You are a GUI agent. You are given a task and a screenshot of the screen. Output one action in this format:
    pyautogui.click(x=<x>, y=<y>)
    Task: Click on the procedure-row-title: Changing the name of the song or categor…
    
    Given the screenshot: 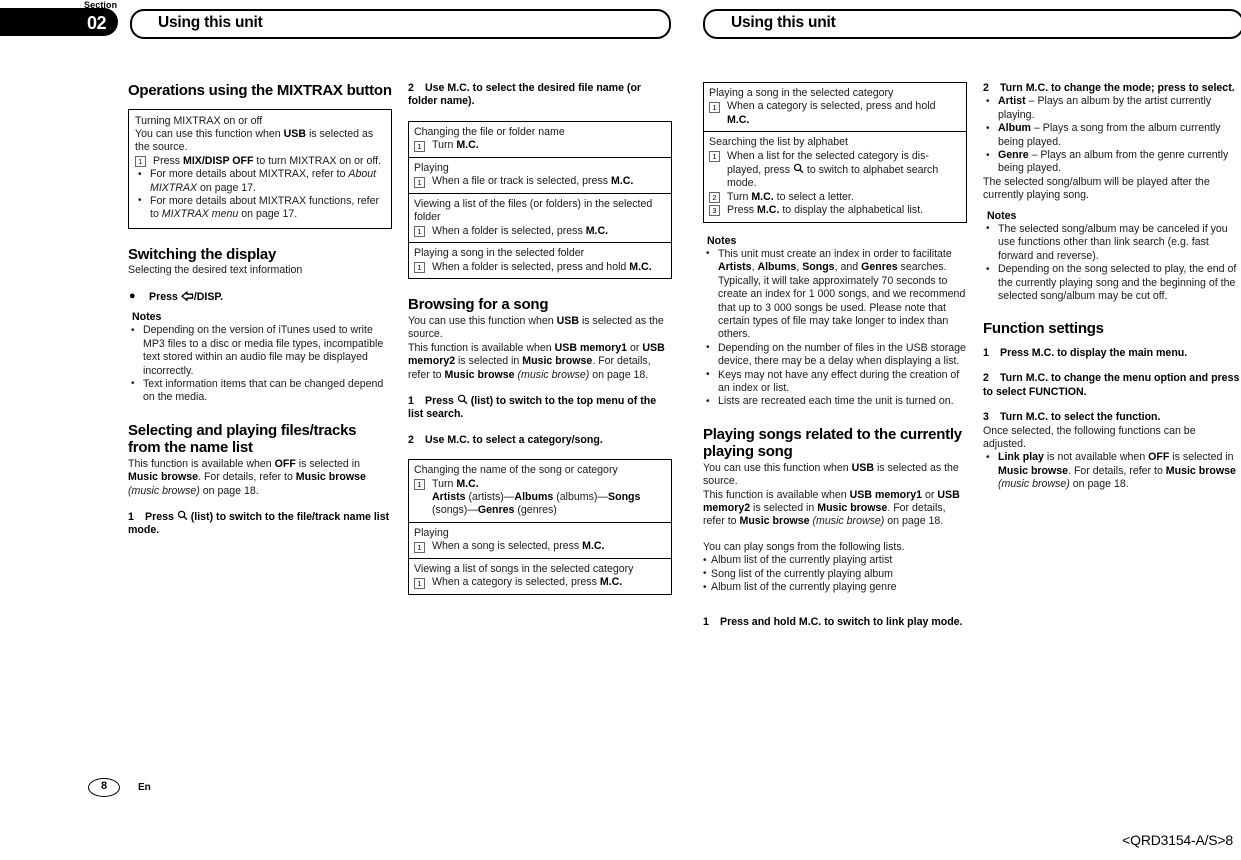 What is the action you would take?
    pyautogui.click(x=516, y=470)
    